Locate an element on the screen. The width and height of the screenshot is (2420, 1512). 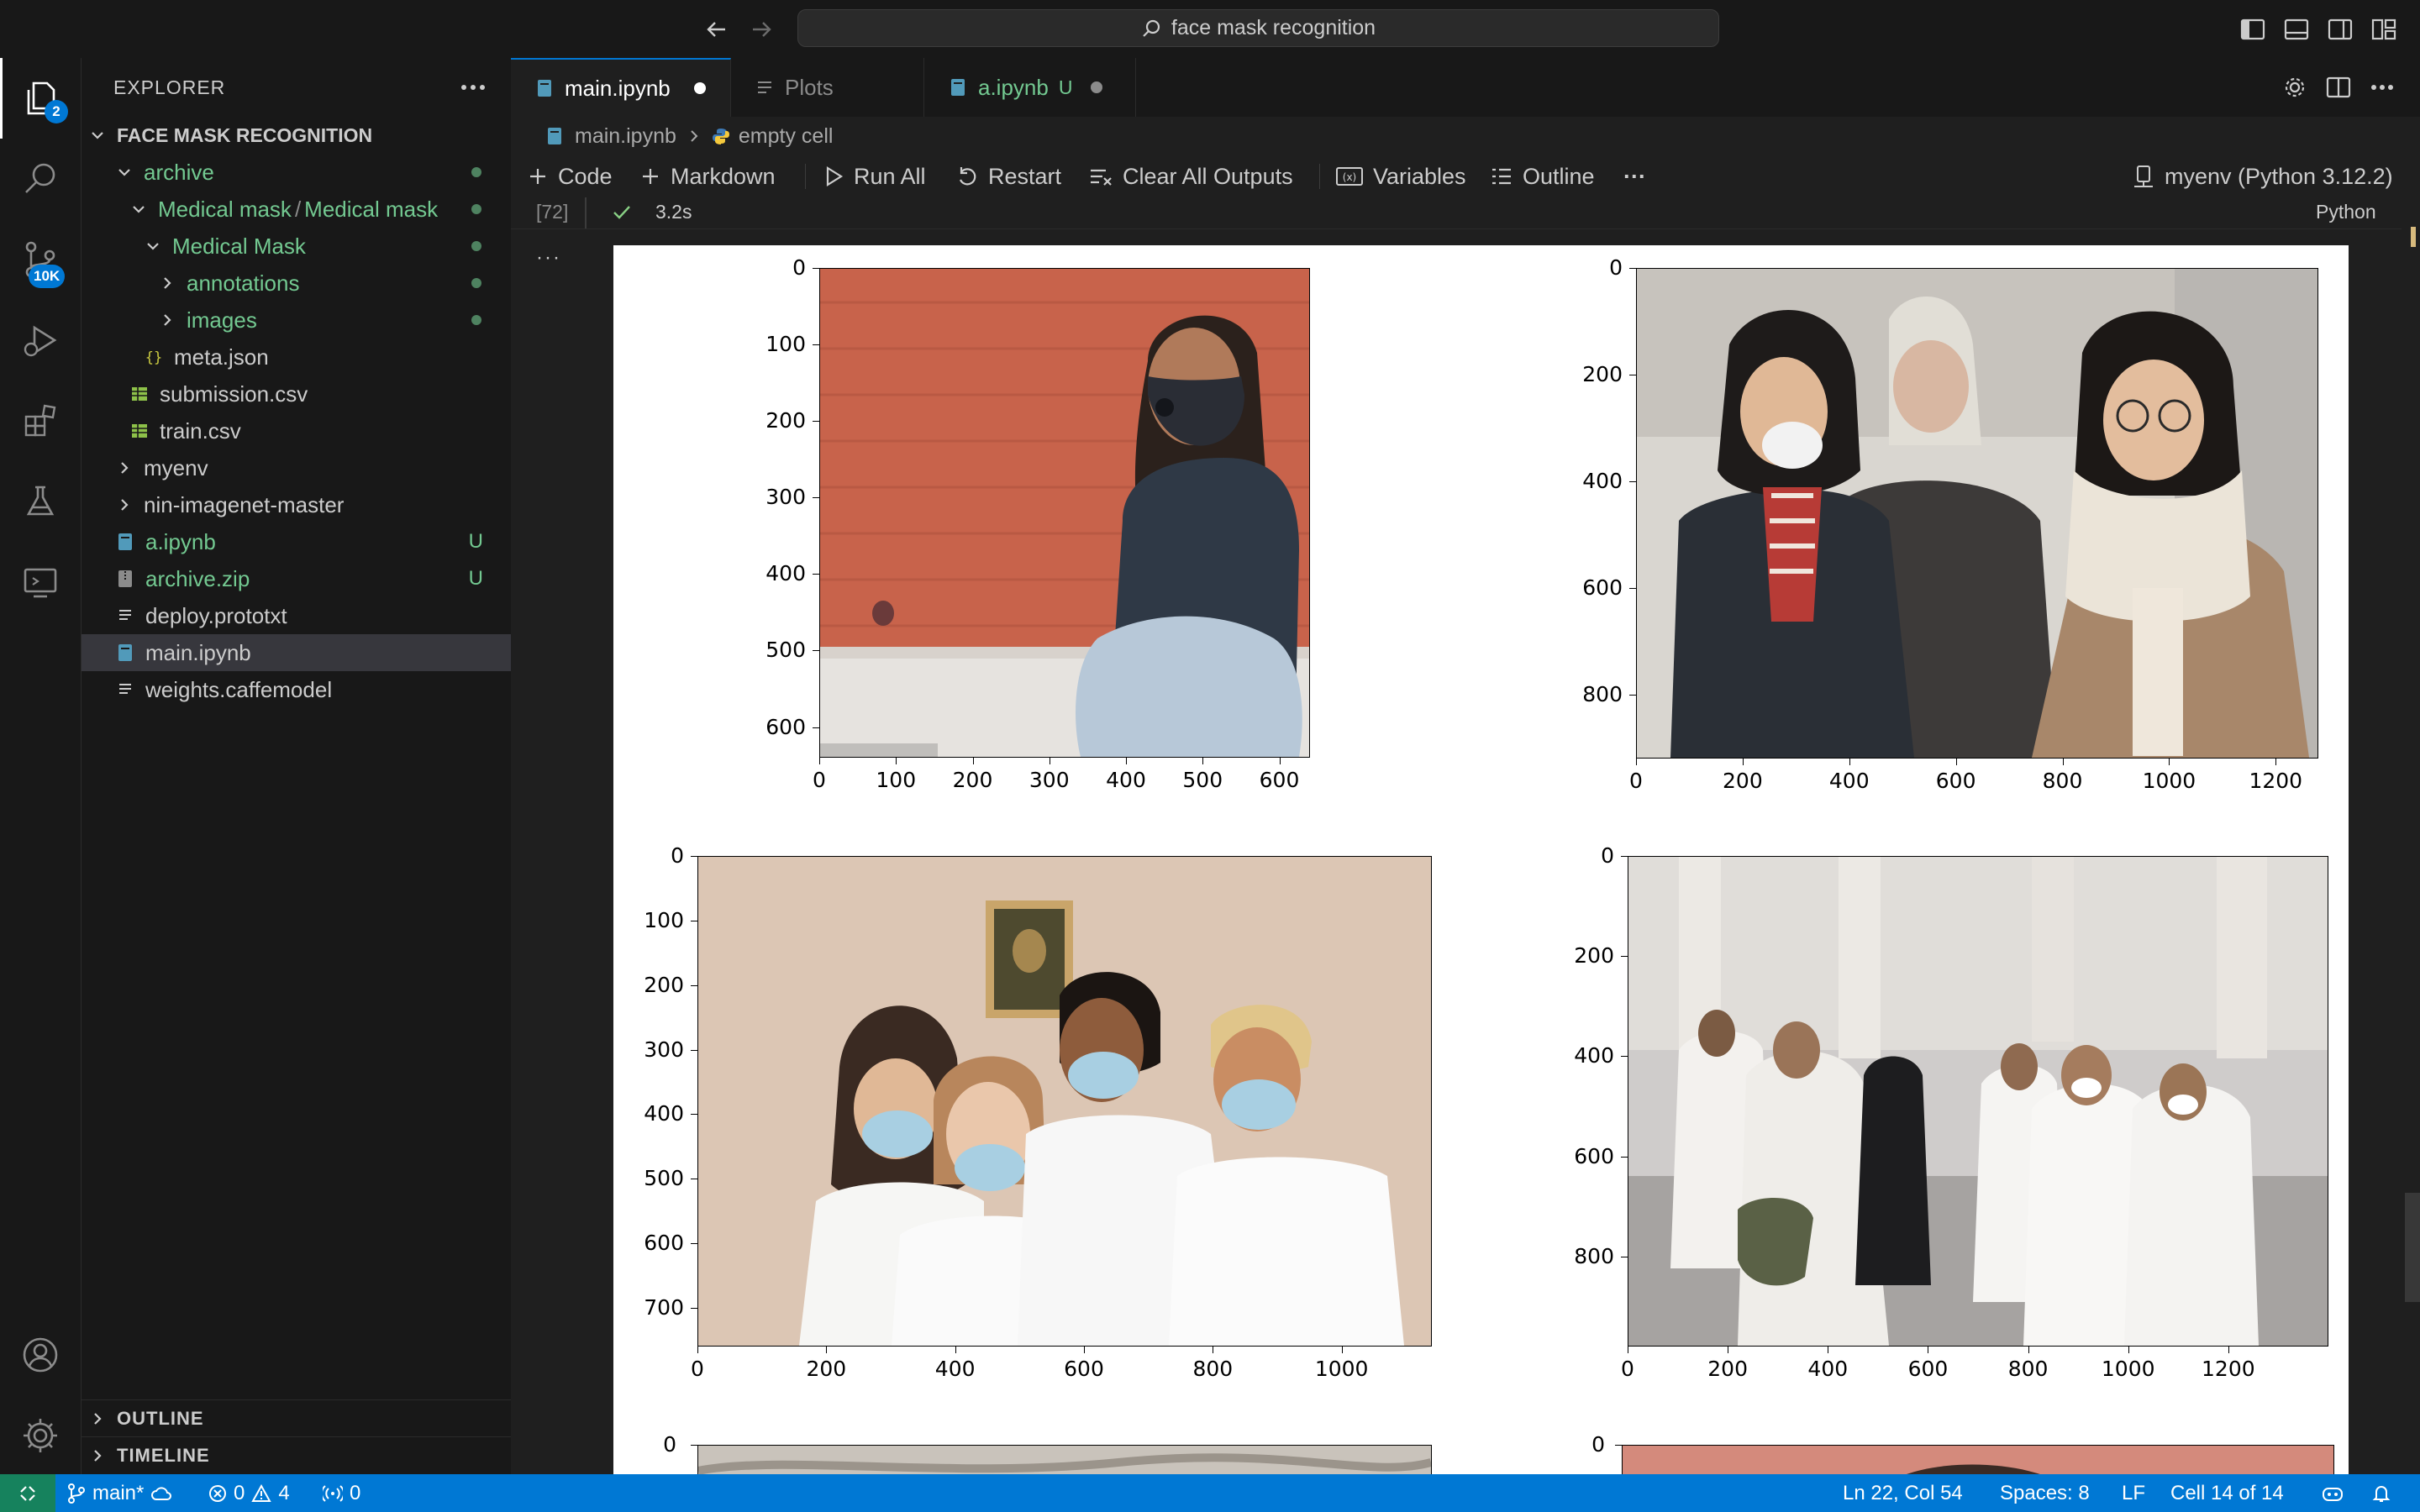
image-four-people-masks is located at coordinates (1064, 1101).